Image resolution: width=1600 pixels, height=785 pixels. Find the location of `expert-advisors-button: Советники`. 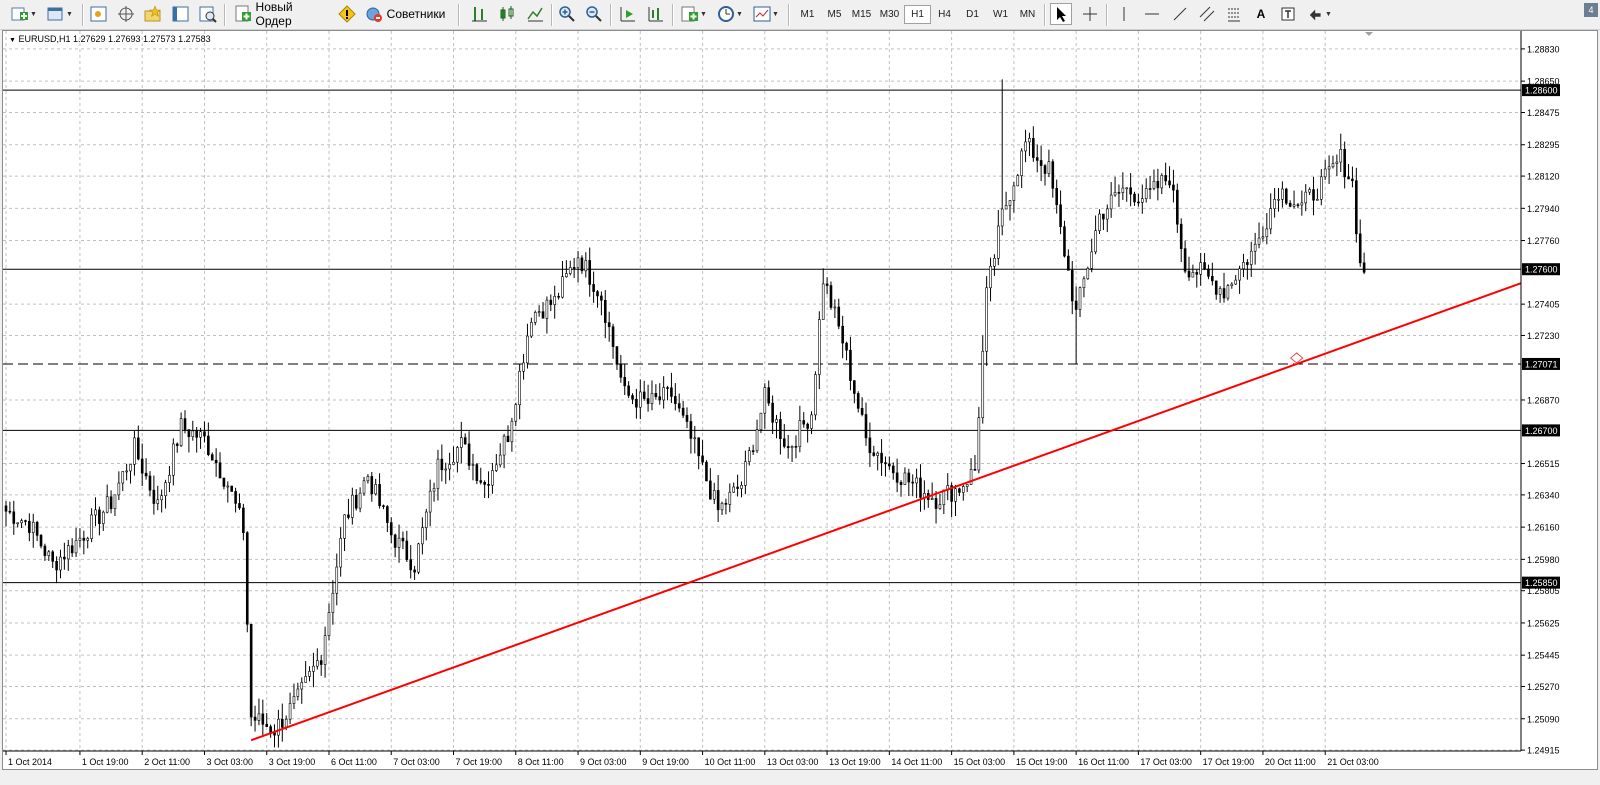

expert-advisors-button: Советники is located at coordinates (405, 14).